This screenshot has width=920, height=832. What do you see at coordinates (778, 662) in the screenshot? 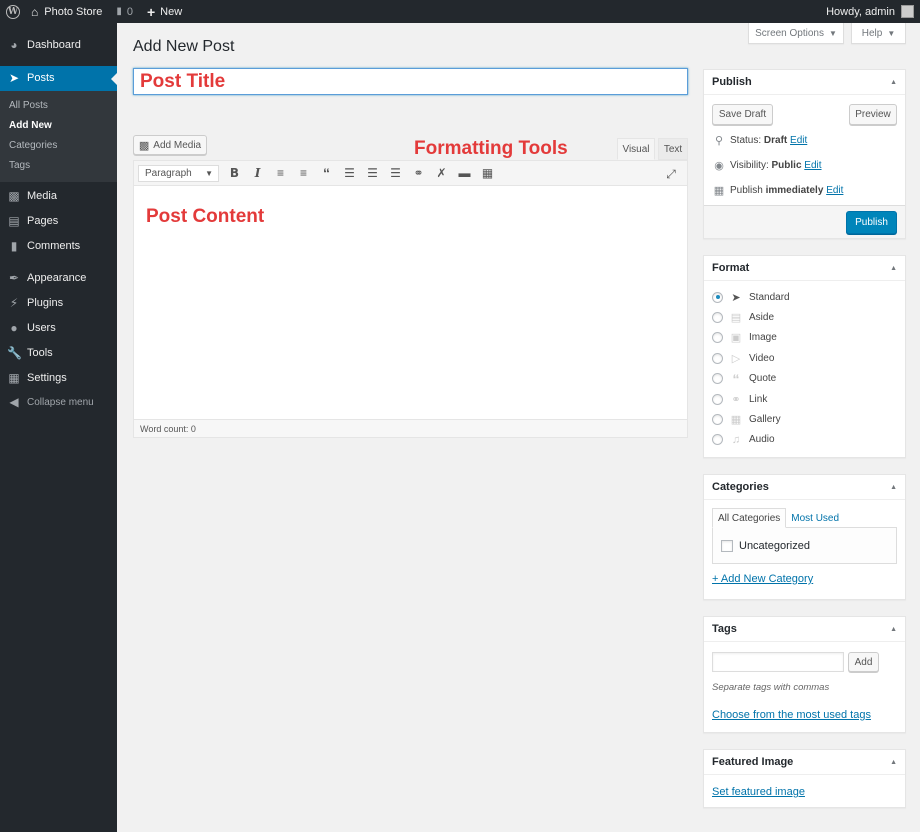
I see `tag-input` at bounding box center [778, 662].